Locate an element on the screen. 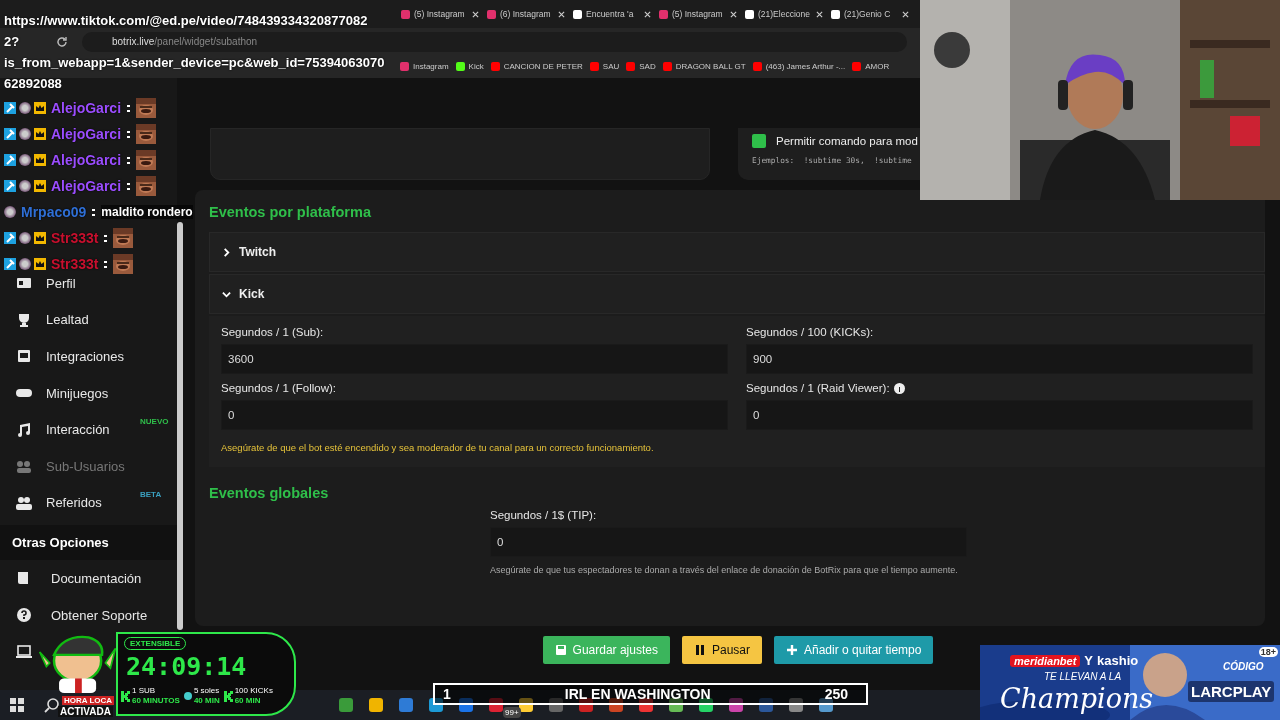 The width and height of the screenshot is (1280, 720). accordion-header: Twitch is located at coordinates (737, 252).